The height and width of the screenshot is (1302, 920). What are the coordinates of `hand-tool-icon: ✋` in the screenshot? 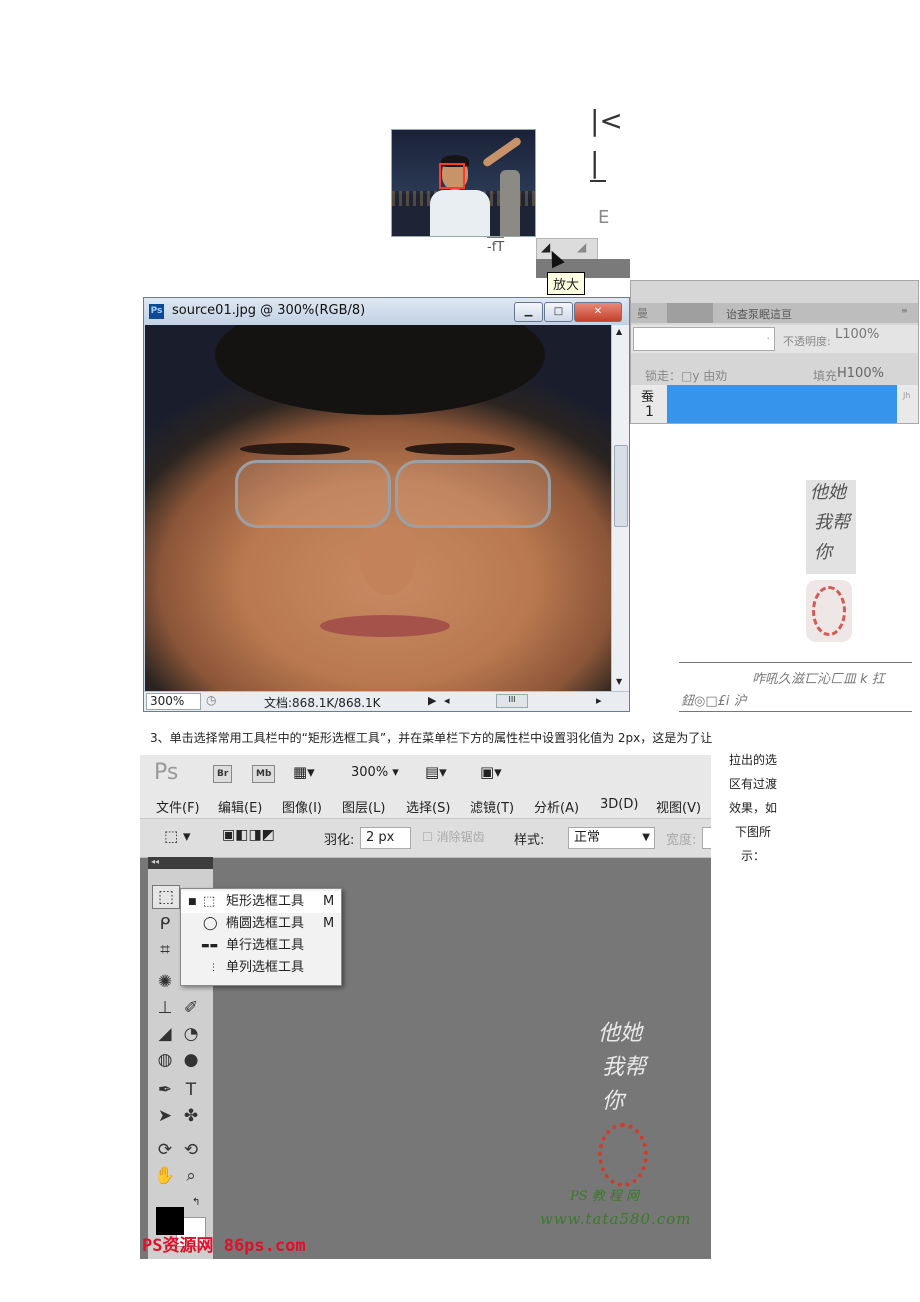 It's located at (165, 1176).